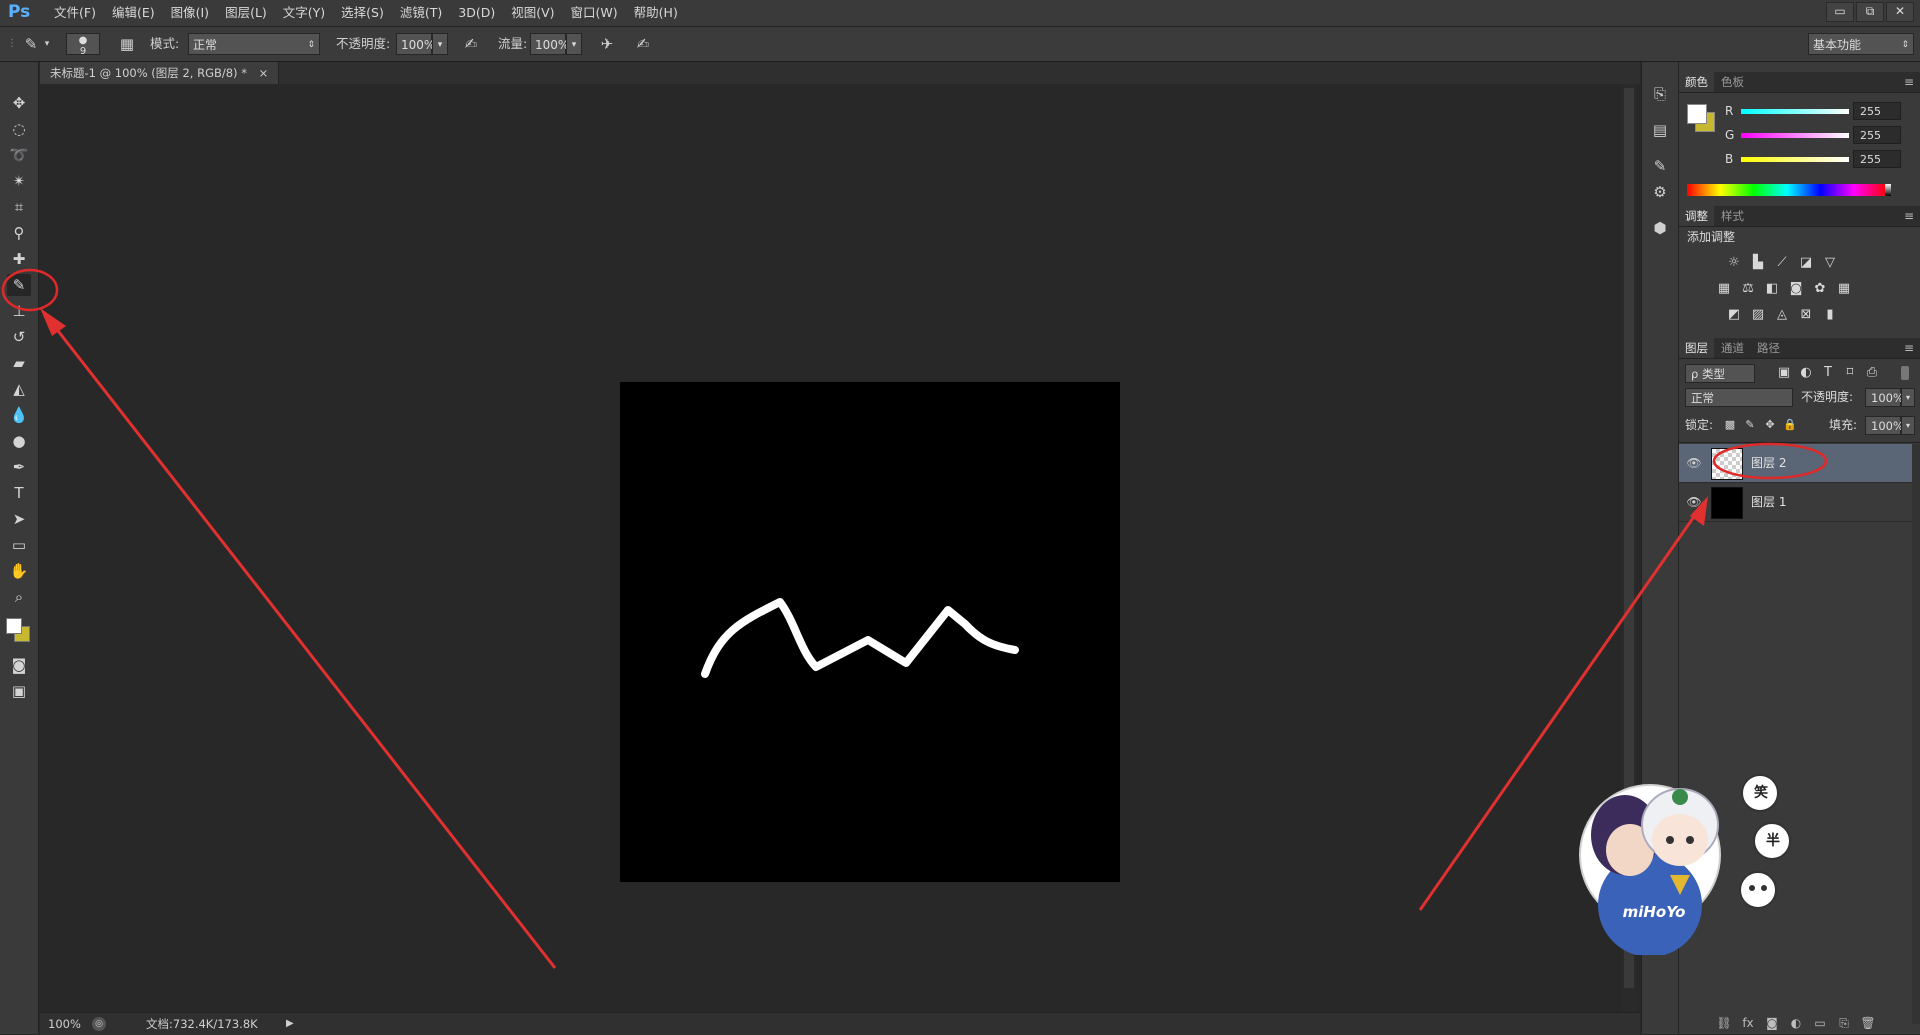 This screenshot has width=1920, height=1035. I want to click on layer-name: 图层 2, so click(1768, 463).